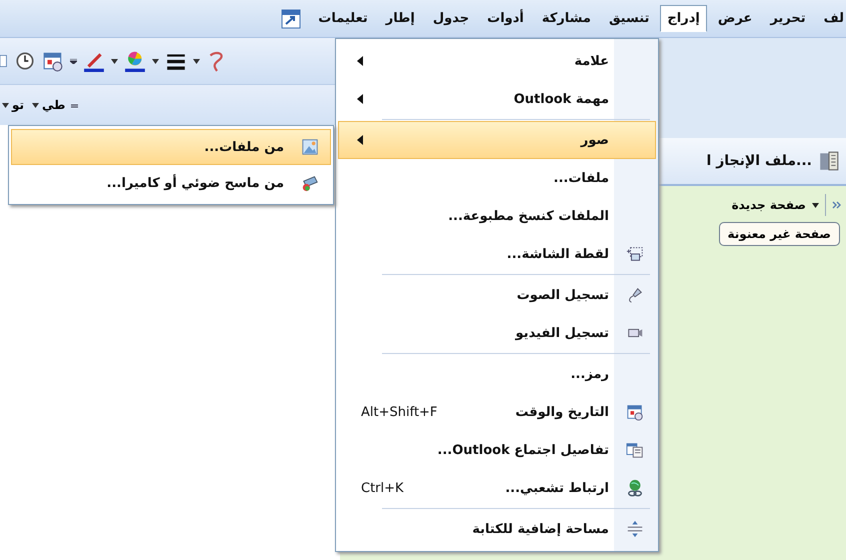 The width and height of the screenshot is (846, 560). Describe the element at coordinates (563, 333) in the screenshot. I see `menu-item-label: تسجيل الفيديو` at that location.